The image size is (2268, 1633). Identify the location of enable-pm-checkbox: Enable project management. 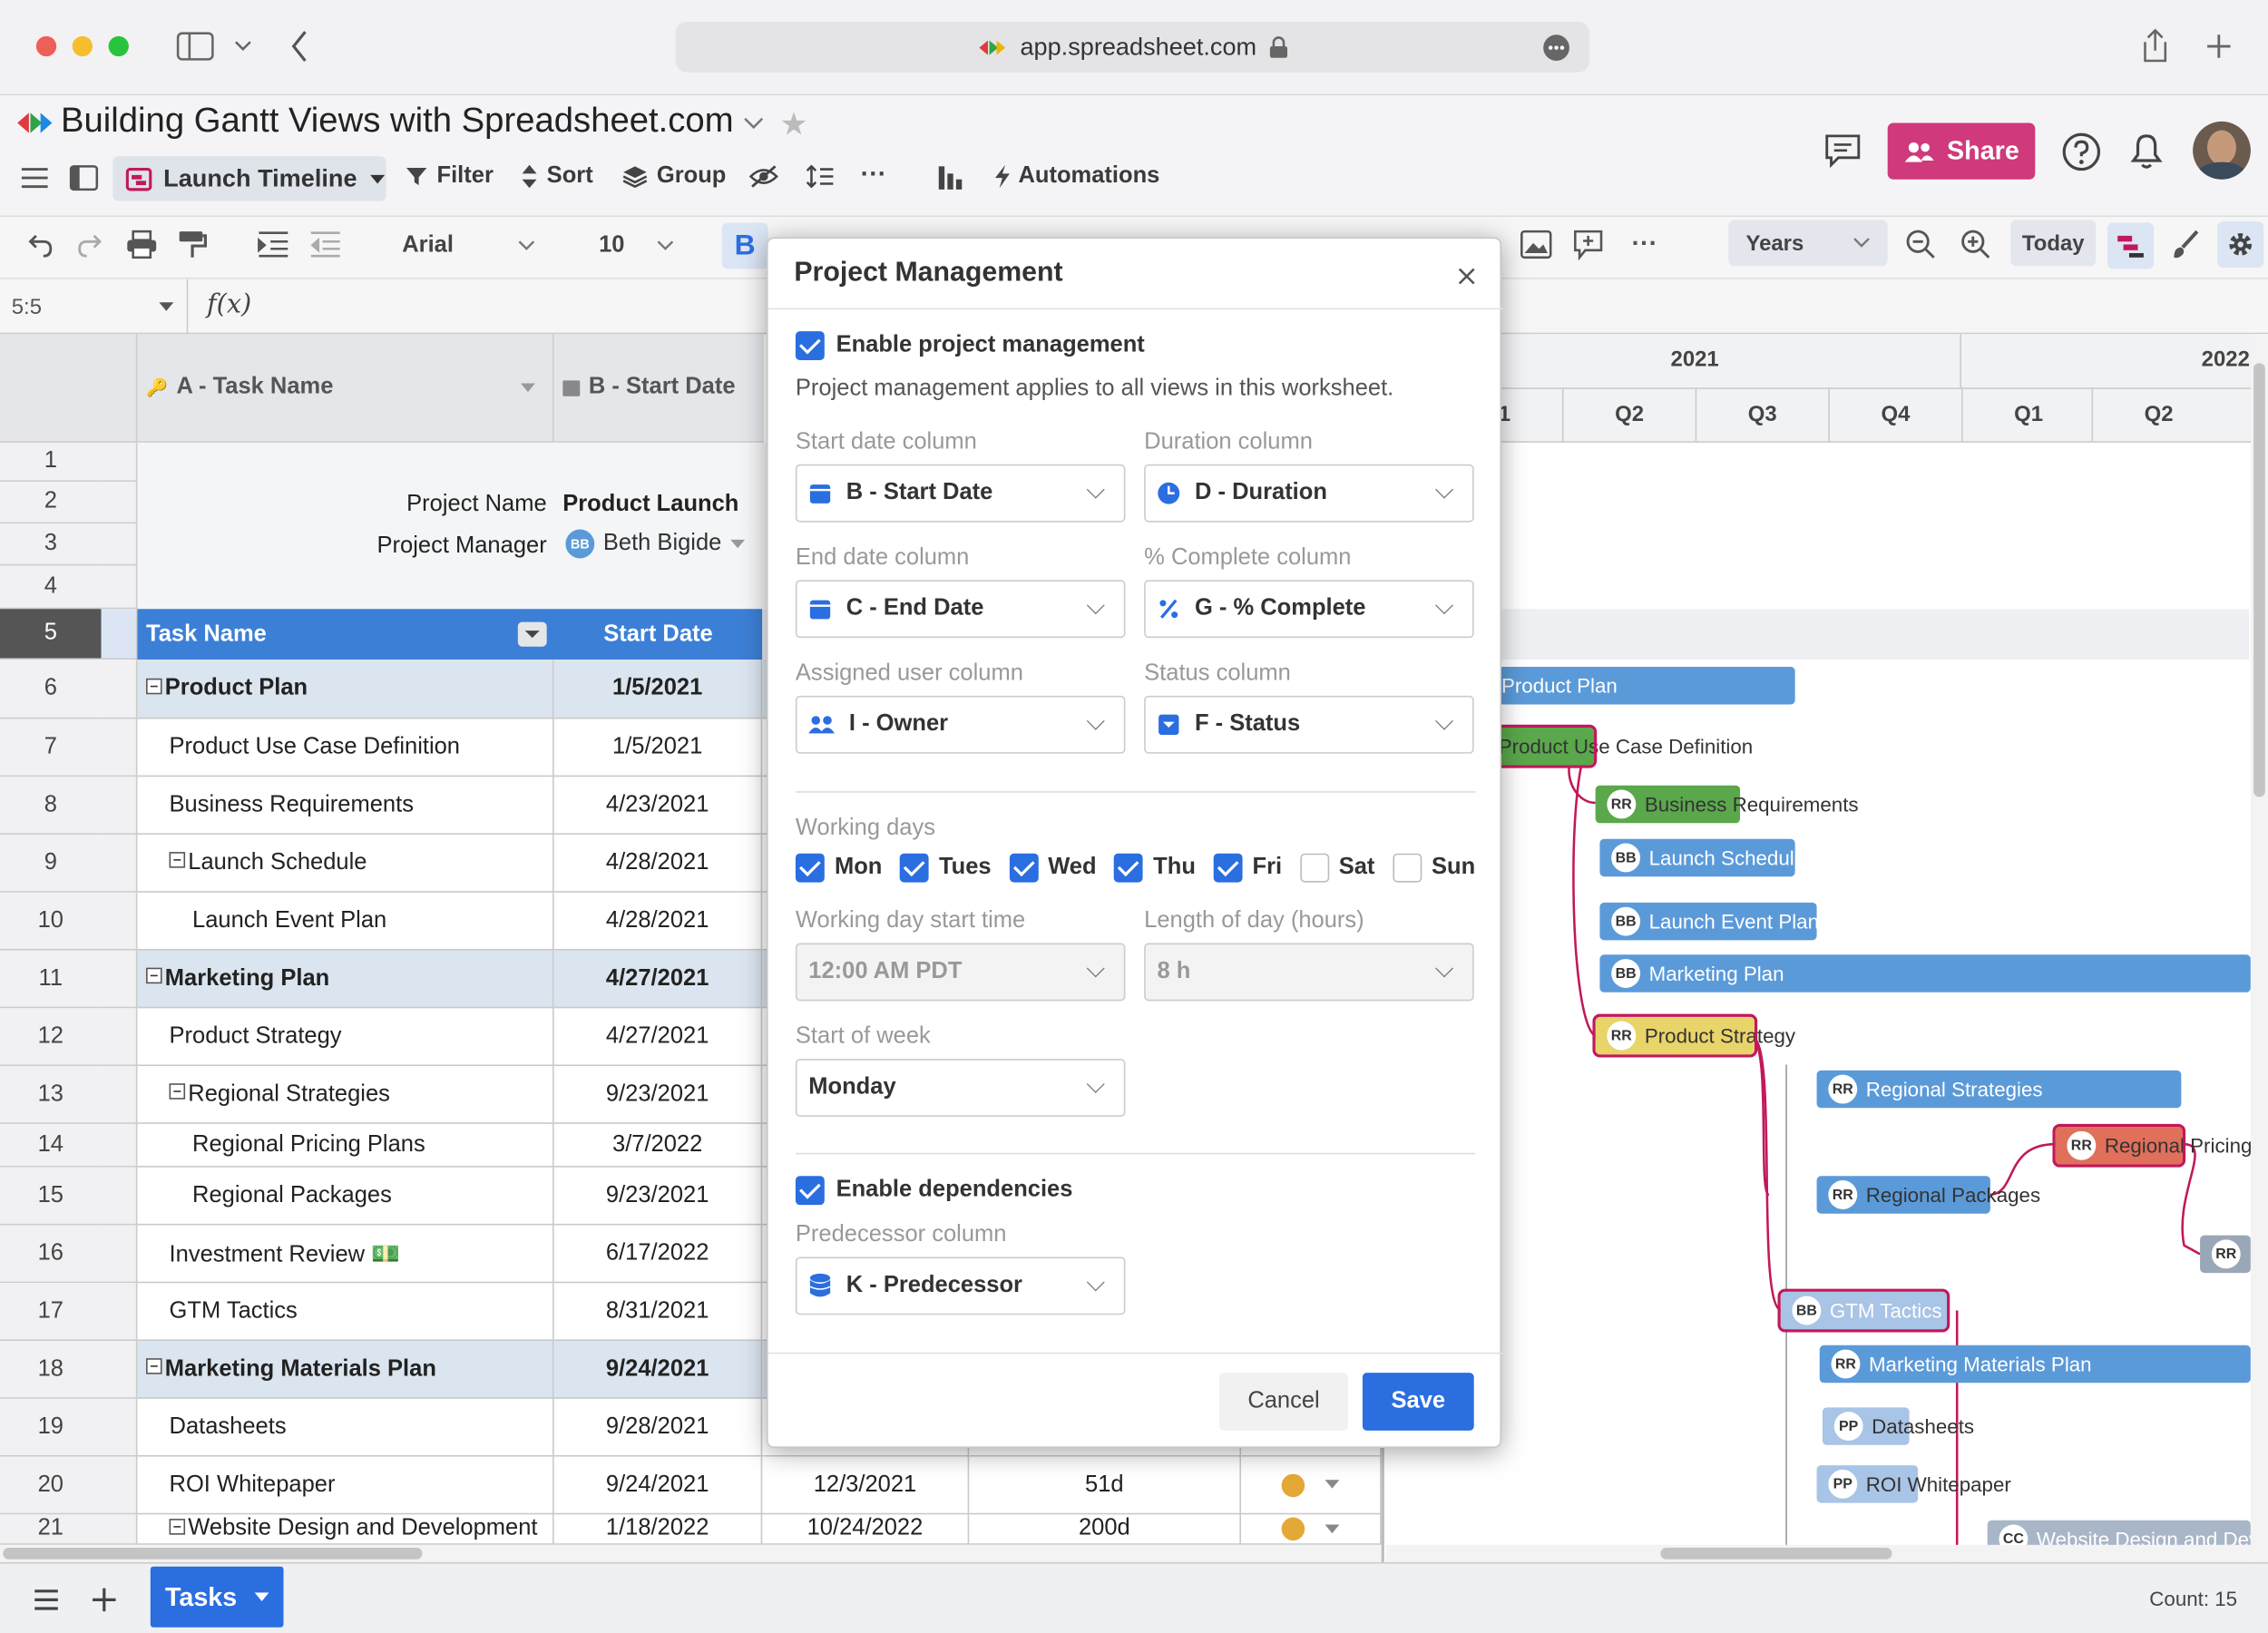
(970, 346).